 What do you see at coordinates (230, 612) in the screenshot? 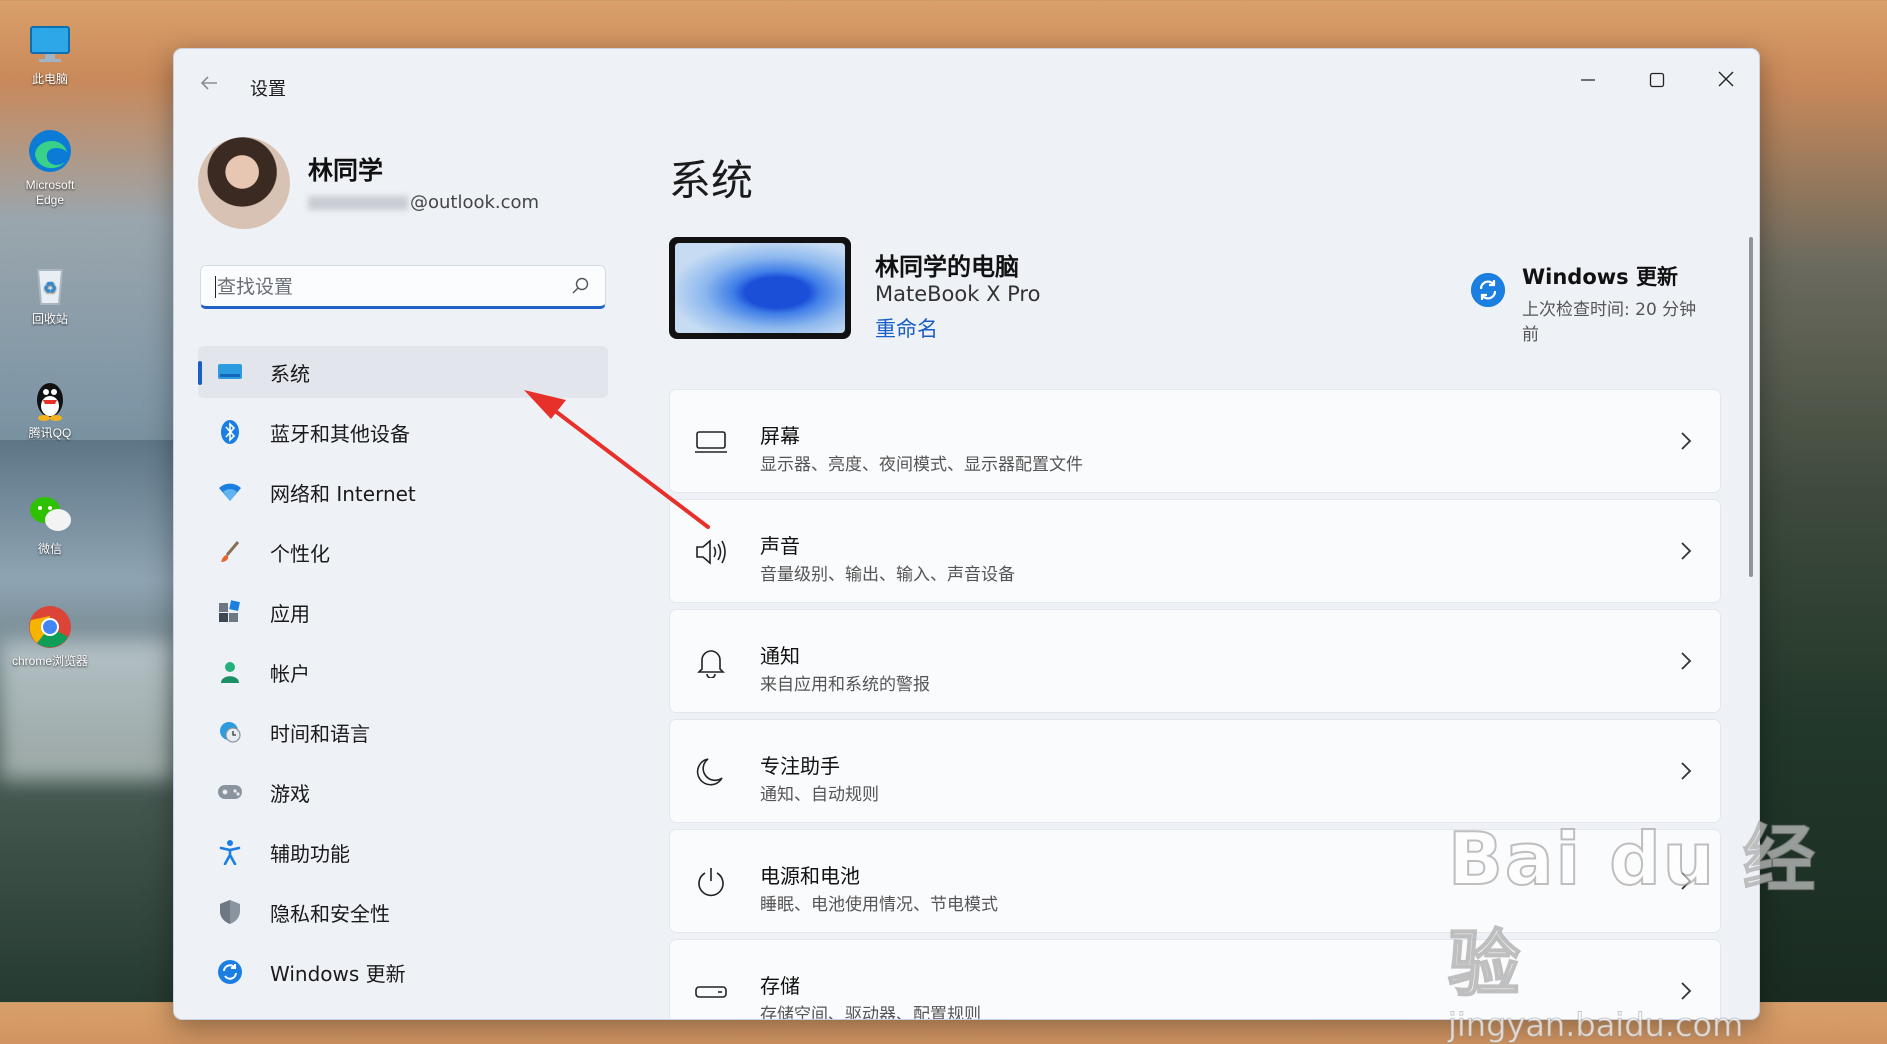
I see `apps-icon` at bounding box center [230, 612].